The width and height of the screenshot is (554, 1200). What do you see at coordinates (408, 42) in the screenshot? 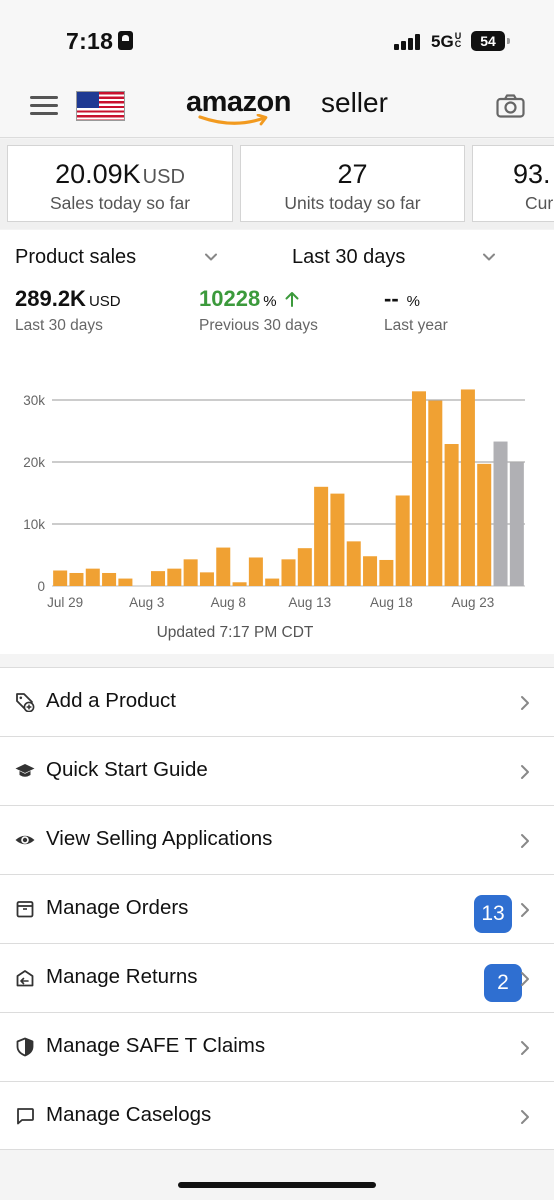
I see `cellular-signal-icon` at bounding box center [408, 42].